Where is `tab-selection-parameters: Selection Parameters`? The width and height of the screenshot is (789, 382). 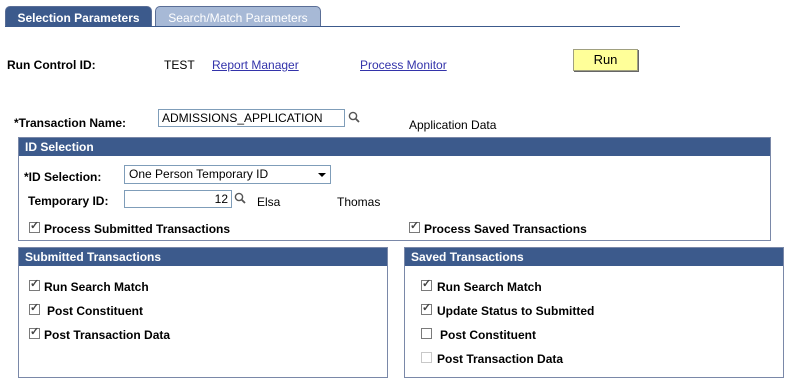
tab-selection-parameters: Selection Parameters is located at coordinates (78, 16).